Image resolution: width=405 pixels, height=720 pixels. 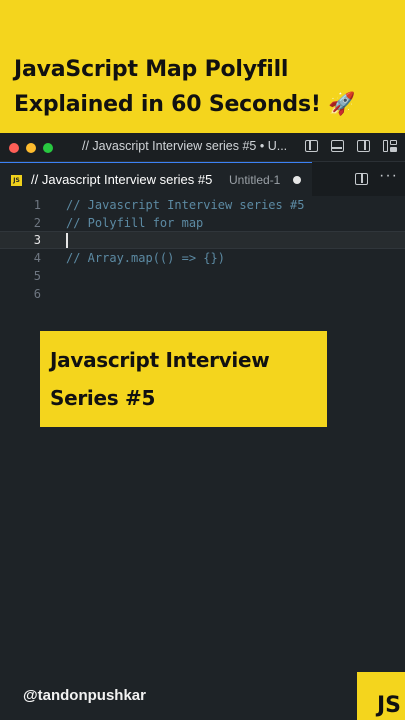 What do you see at coordinates (37, 223) in the screenshot?
I see `line-number: 2` at bounding box center [37, 223].